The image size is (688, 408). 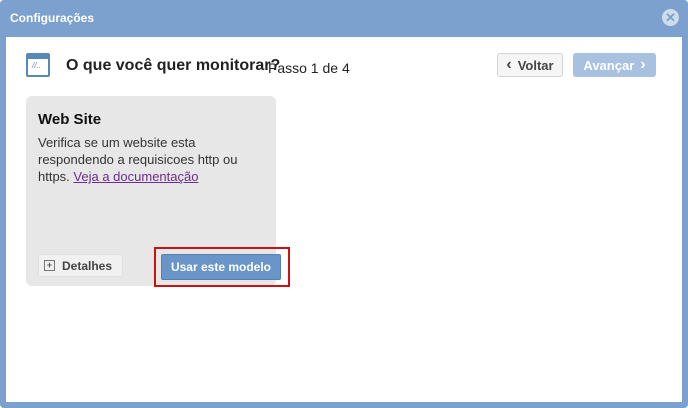 What do you see at coordinates (49, 265) in the screenshot?
I see `expand-plus-icon: +` at bounding box center [49, 265].